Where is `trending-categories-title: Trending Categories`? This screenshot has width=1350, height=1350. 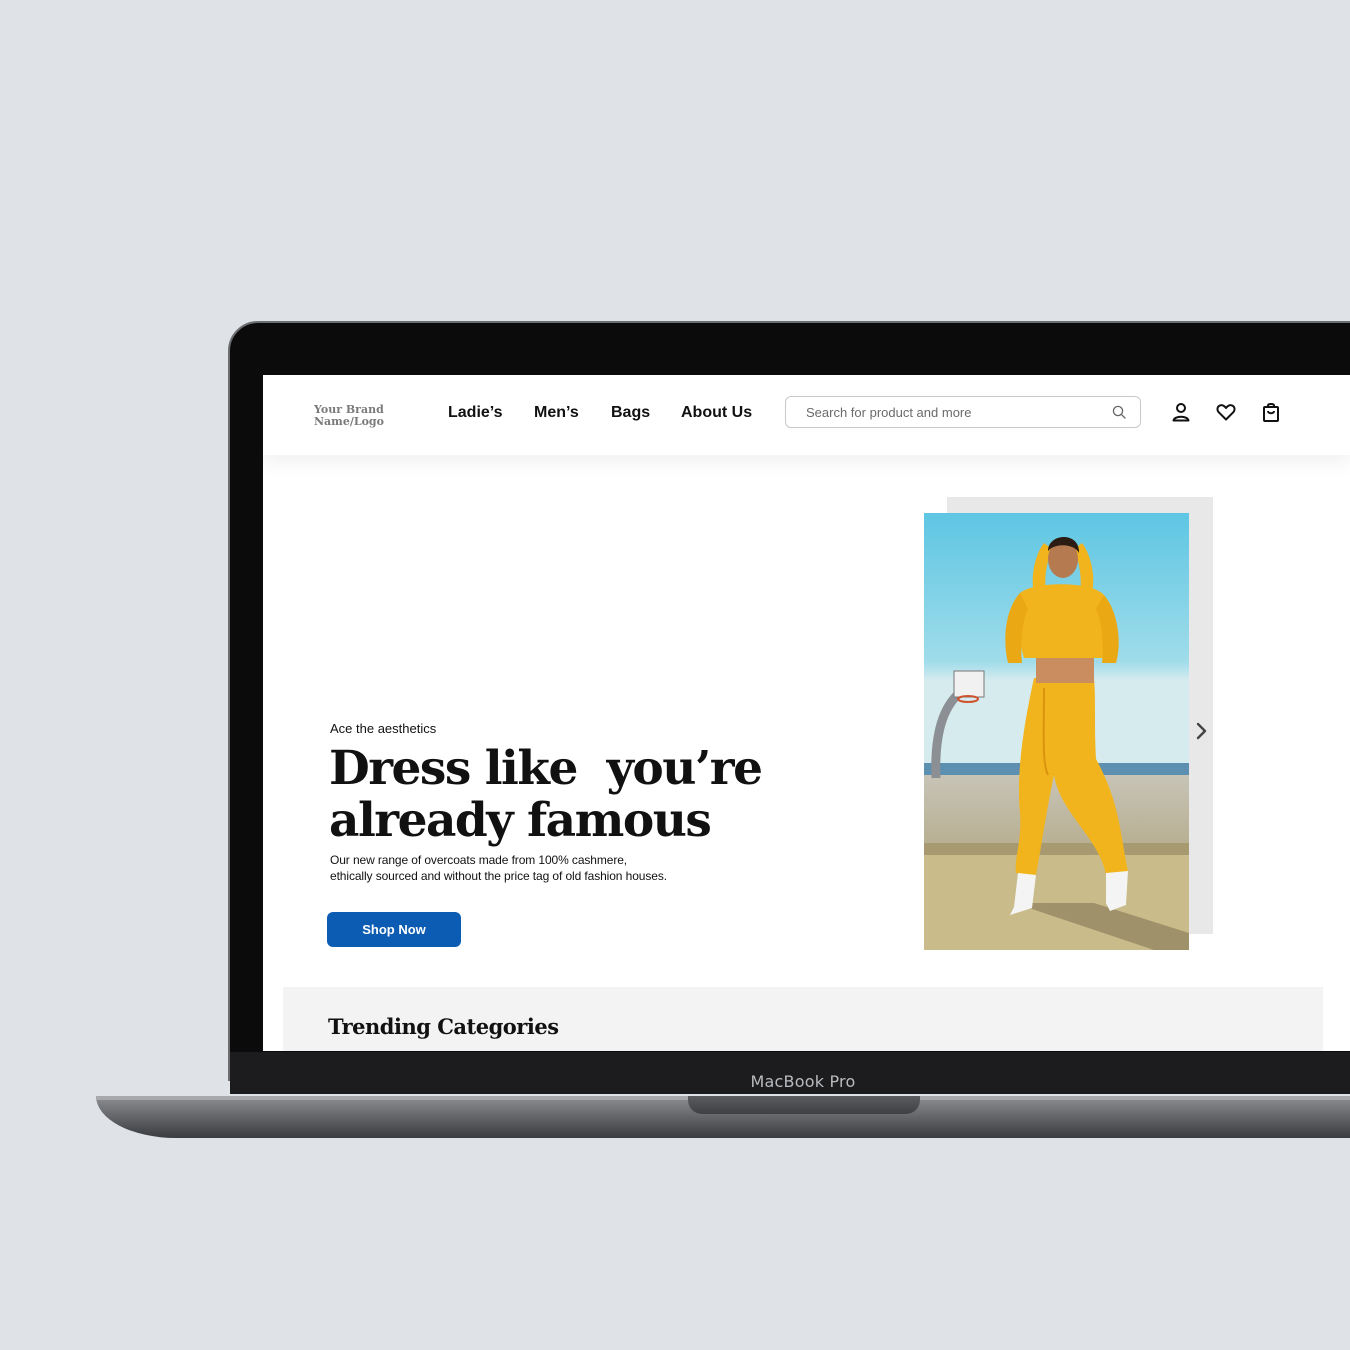
trending-categories-title: Trending Categories is located at coordinates (443, 1026).